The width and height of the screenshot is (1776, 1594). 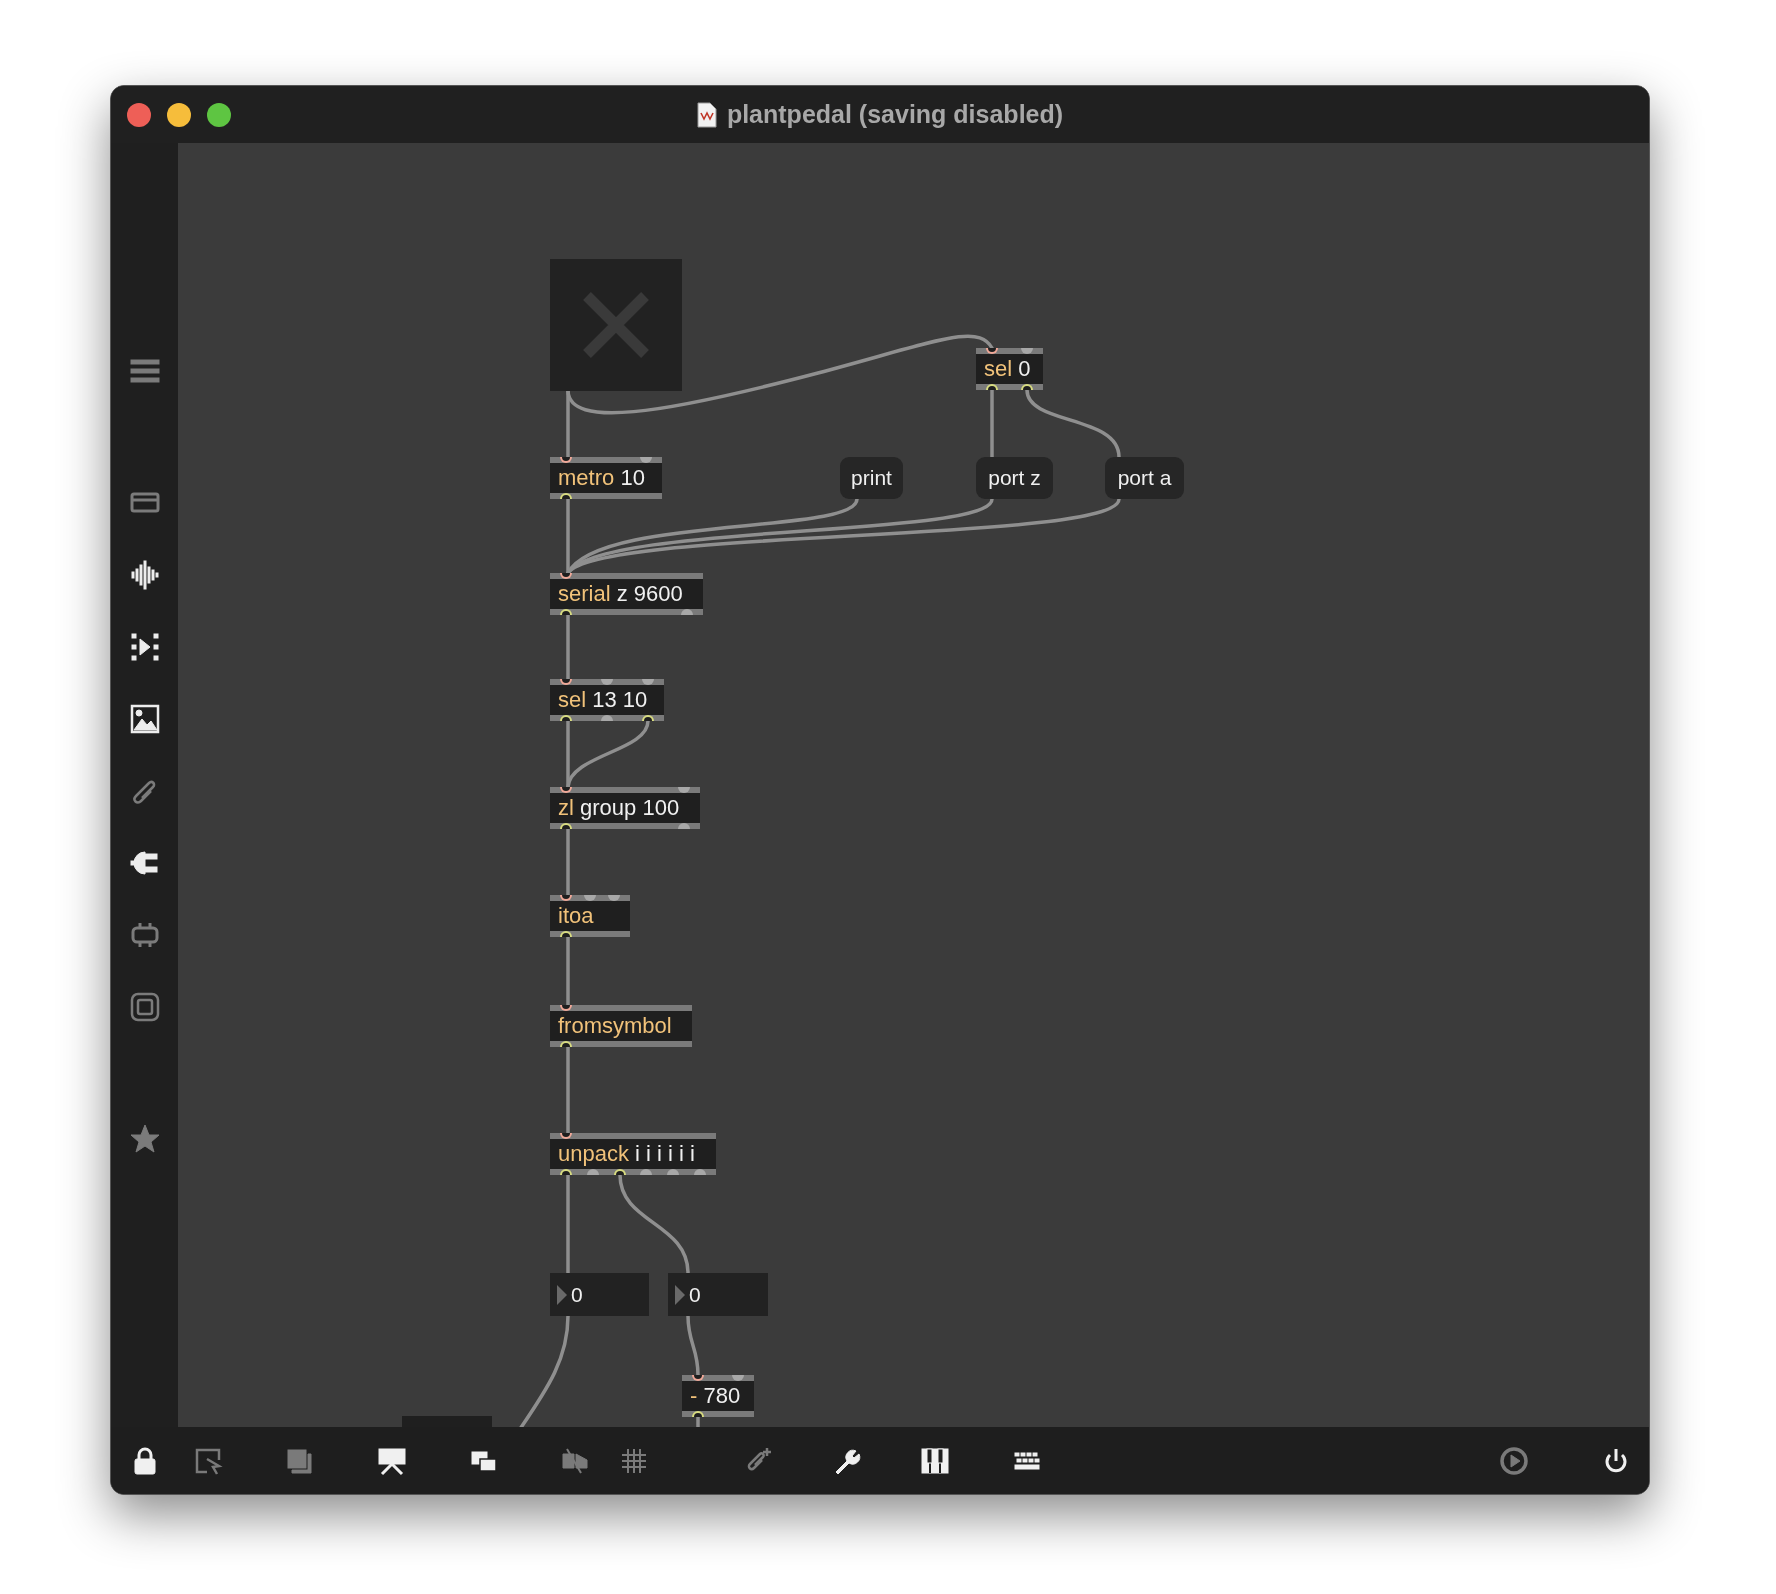 What do you see at coordinates (1144, 478) in the screenshot?
I see `message-box: port a` at bounding box center [1144, 478].